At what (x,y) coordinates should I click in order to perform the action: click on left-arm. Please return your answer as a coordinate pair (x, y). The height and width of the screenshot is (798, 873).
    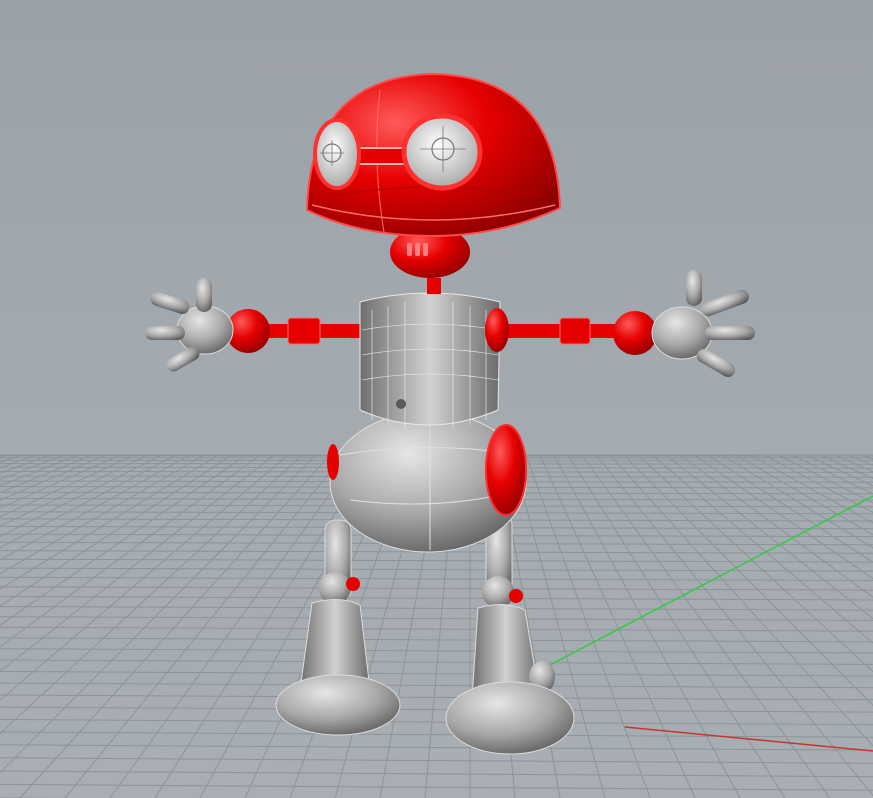
    Looking at the image, I should click on (255, 326).